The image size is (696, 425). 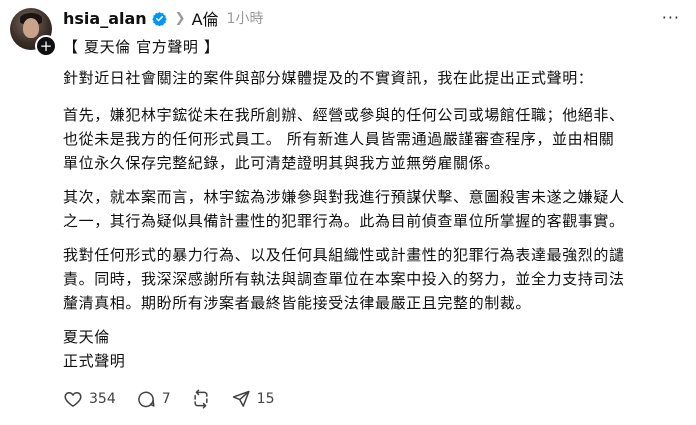 I want to click on avatar-face, so click(x=31, y=28).